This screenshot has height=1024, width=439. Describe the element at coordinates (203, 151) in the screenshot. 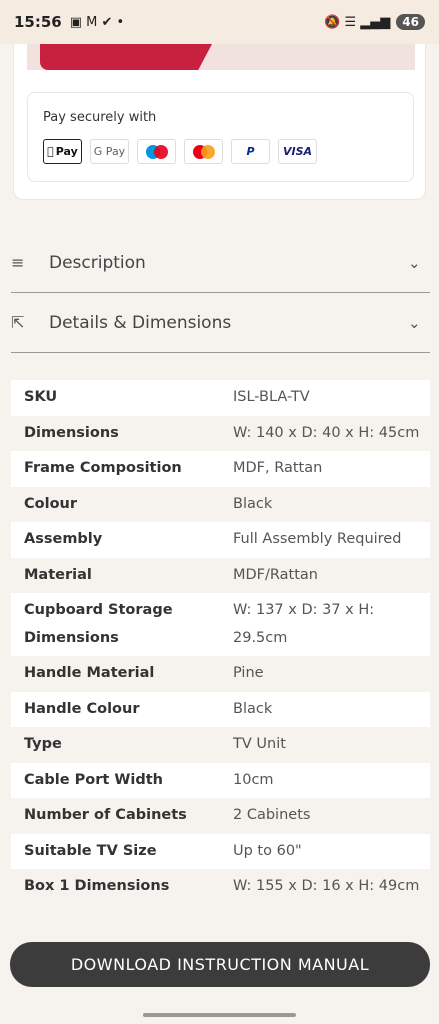

I see `mastercard-icon` at that location.